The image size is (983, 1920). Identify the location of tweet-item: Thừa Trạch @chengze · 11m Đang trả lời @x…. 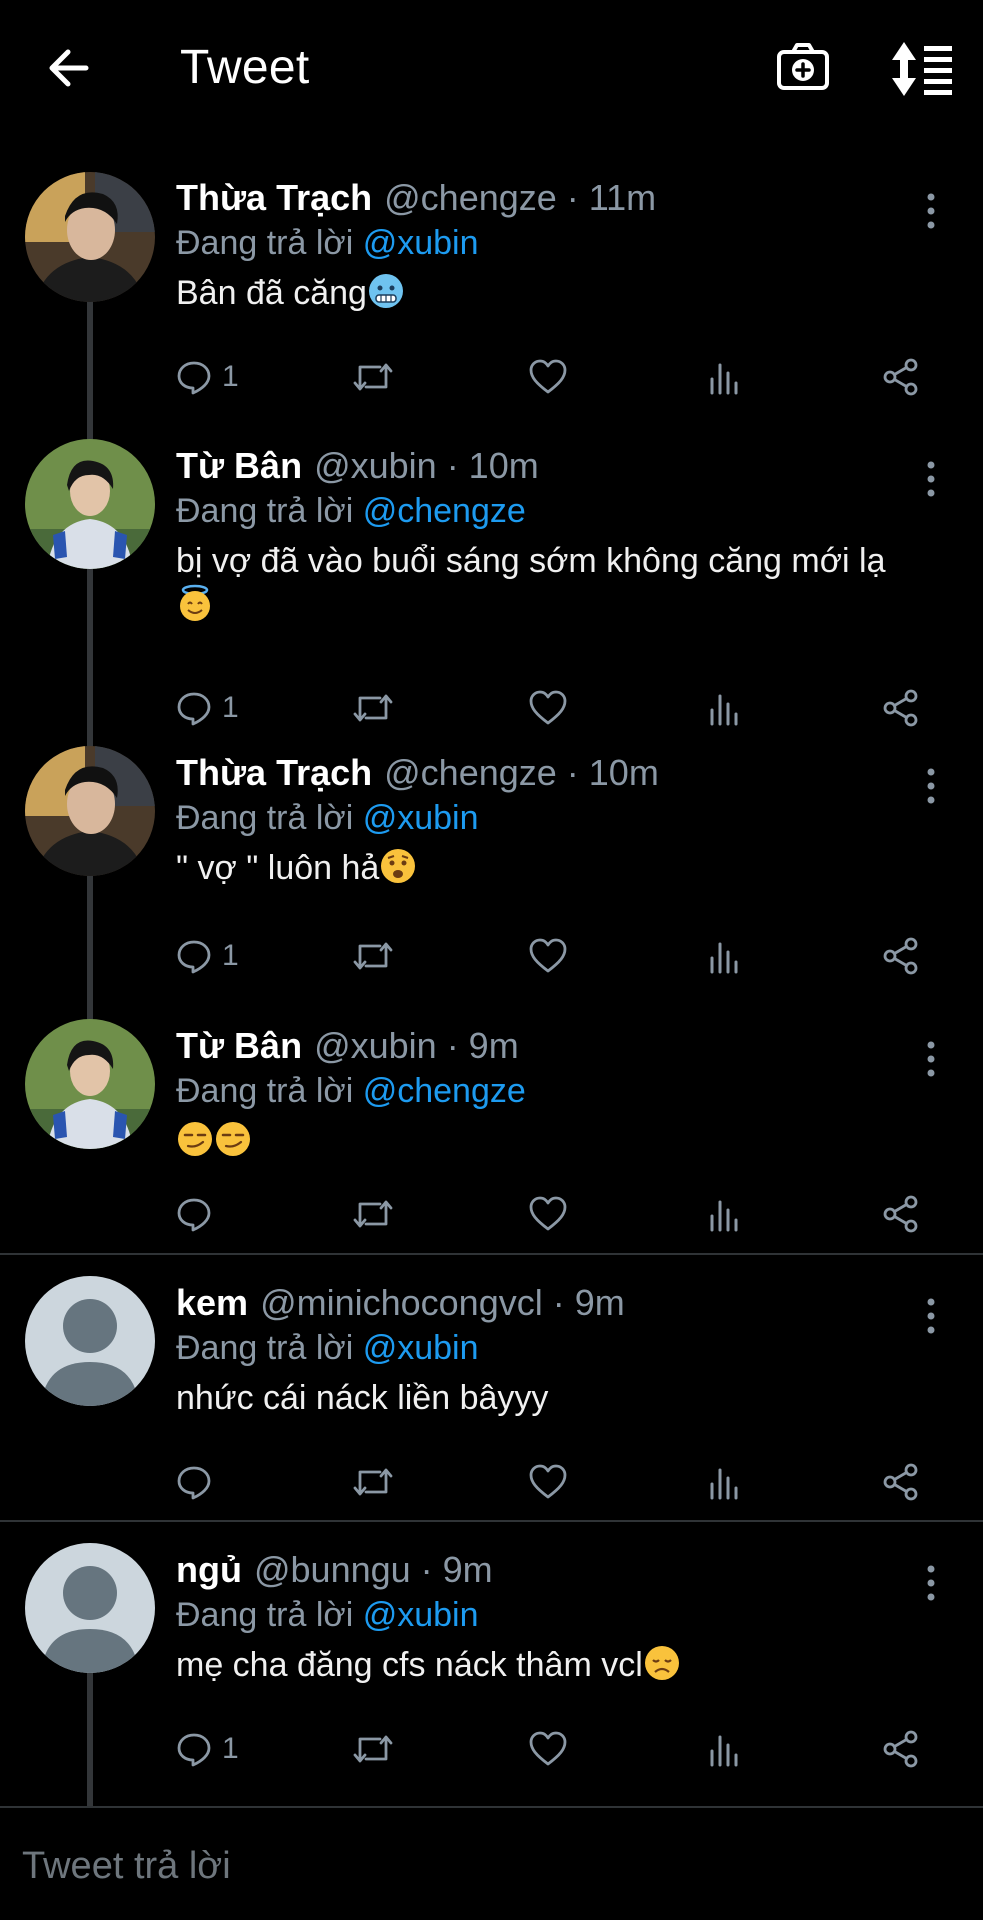
(491, 298).